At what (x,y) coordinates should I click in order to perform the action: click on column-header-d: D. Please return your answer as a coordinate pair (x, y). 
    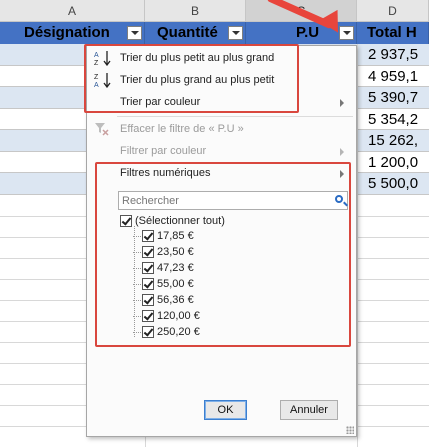
    Looking at the image, I should click on (393, 11).